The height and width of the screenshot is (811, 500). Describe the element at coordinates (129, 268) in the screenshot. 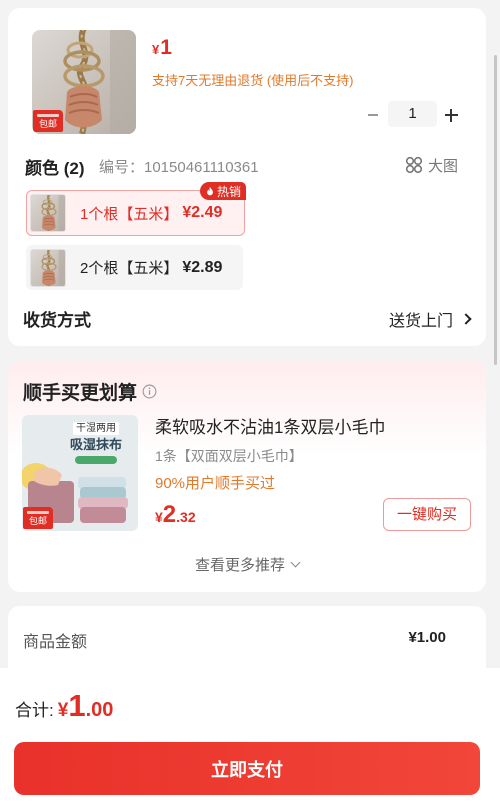

I see `option-name: 2个根【五米】` at that location.